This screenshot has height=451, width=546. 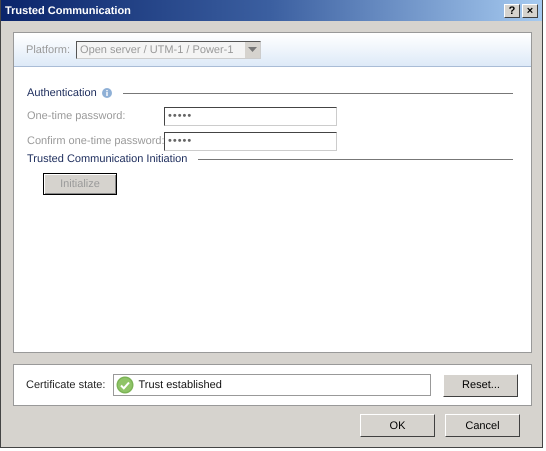 What do you see at coordinates (66, 385) in the screenshot?
I see `certificate-label: Certificate state:` at bounding box center [66, 385].